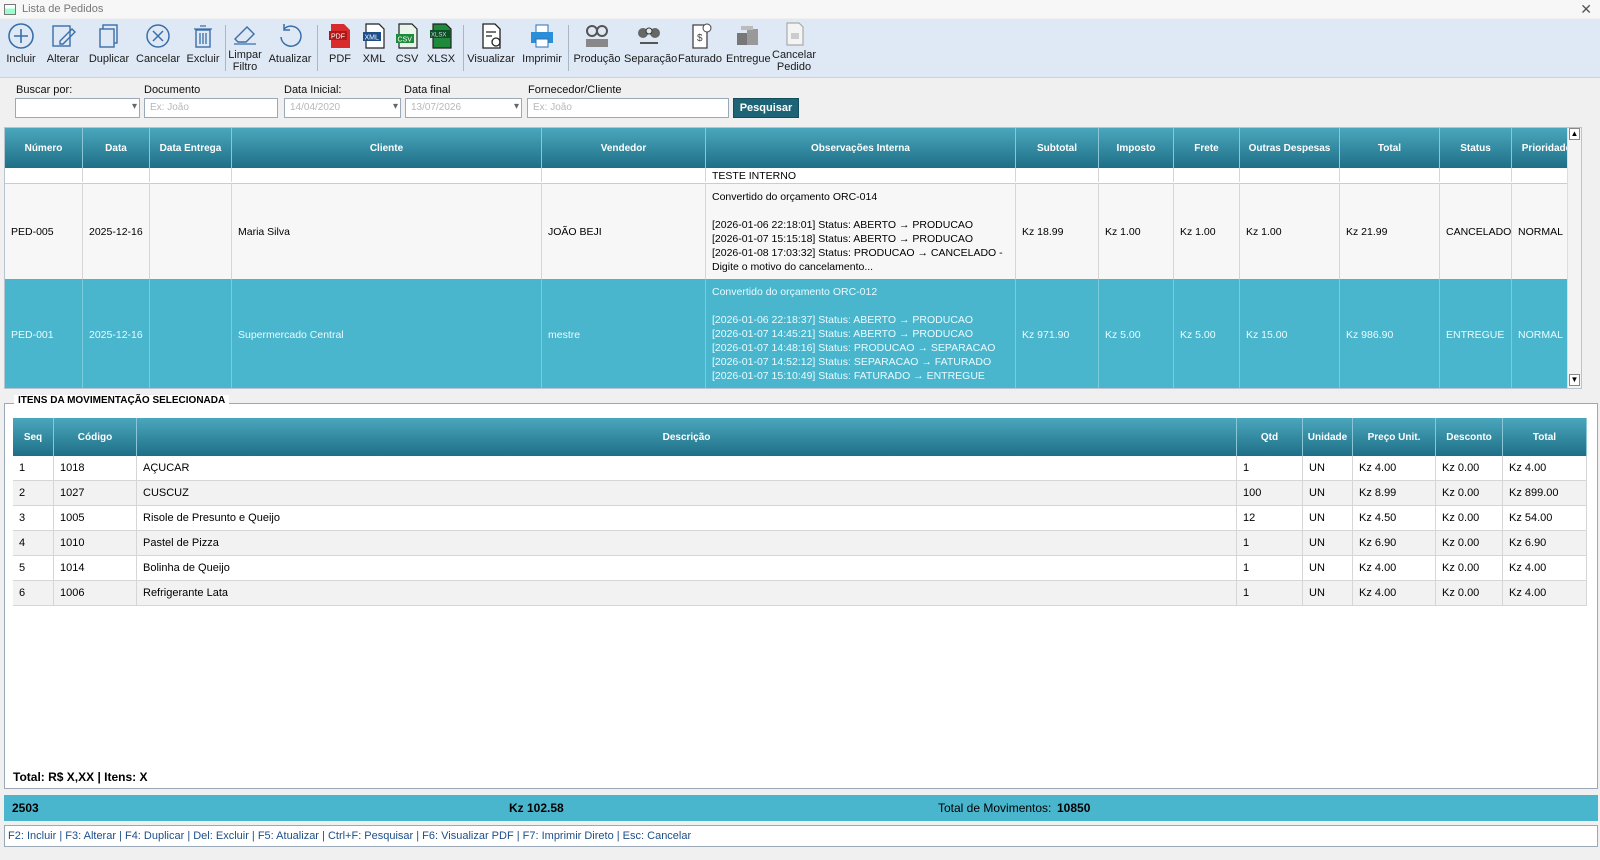  I want to click on col-numero: Número, so click(44, 148).